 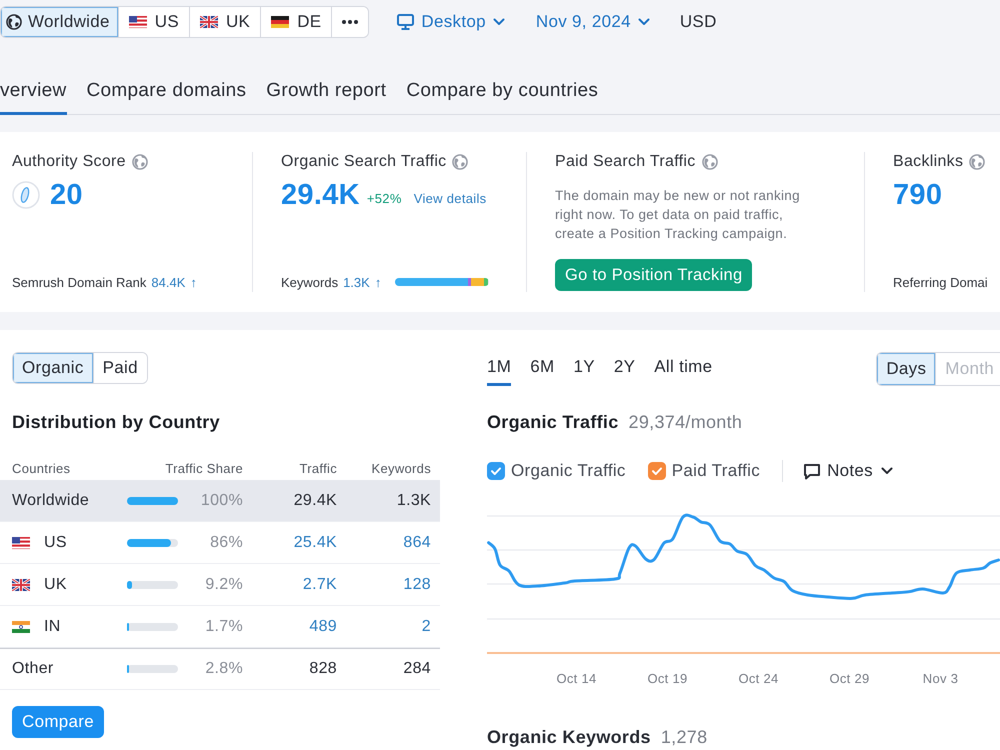 What do you see at coordinates (625, 371) in the screenshot?
I see `period-tab: 2Y` at bounding box center [625, 371].